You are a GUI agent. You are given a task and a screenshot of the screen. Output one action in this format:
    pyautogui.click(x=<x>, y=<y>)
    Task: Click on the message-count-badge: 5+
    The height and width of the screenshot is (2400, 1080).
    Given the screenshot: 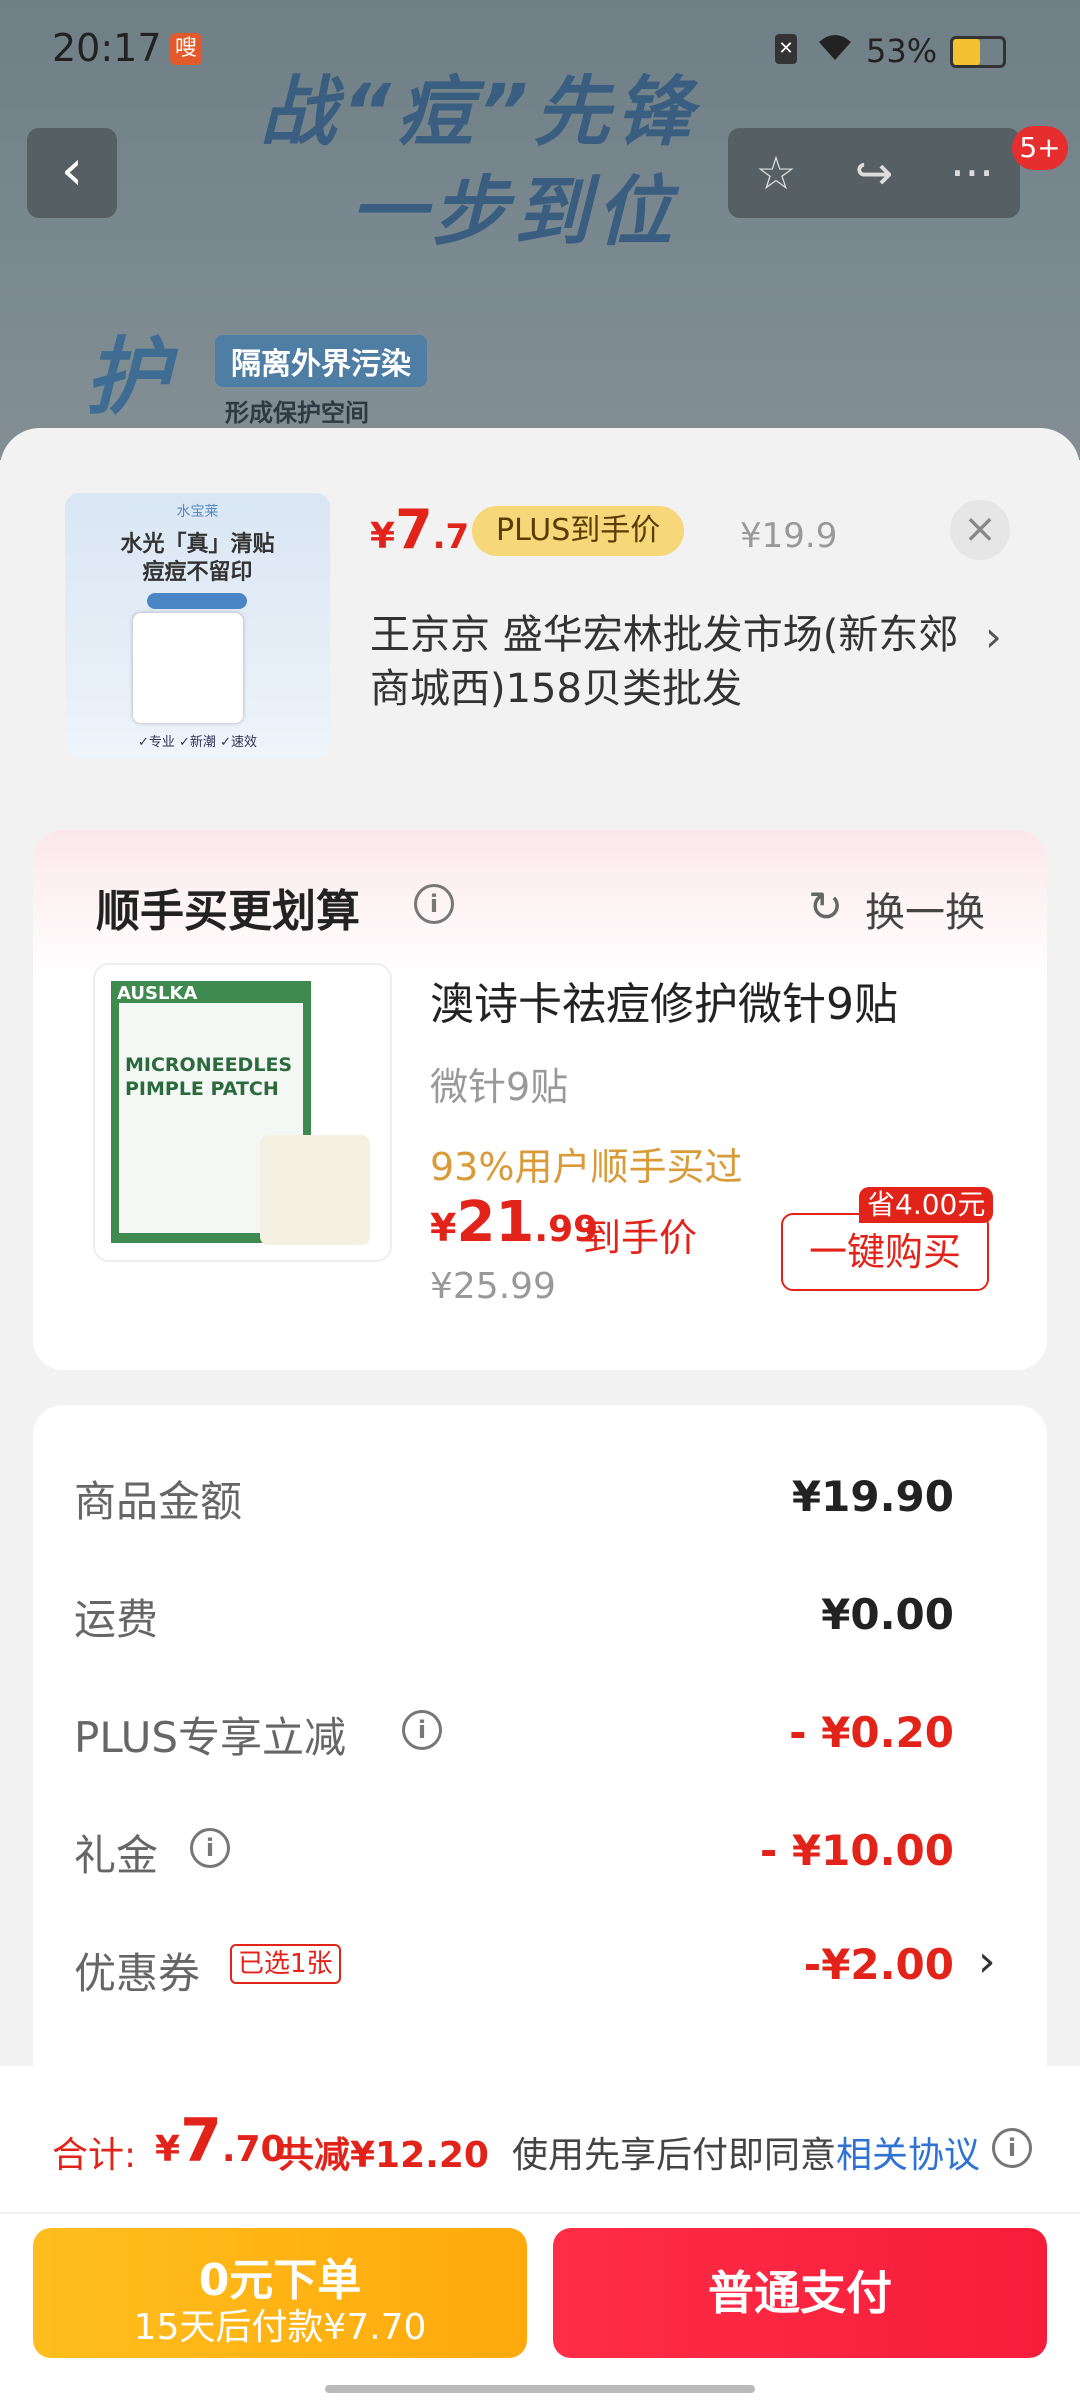 What is the action you would take?
    pyautogui.click(x=1040, y=148)
    